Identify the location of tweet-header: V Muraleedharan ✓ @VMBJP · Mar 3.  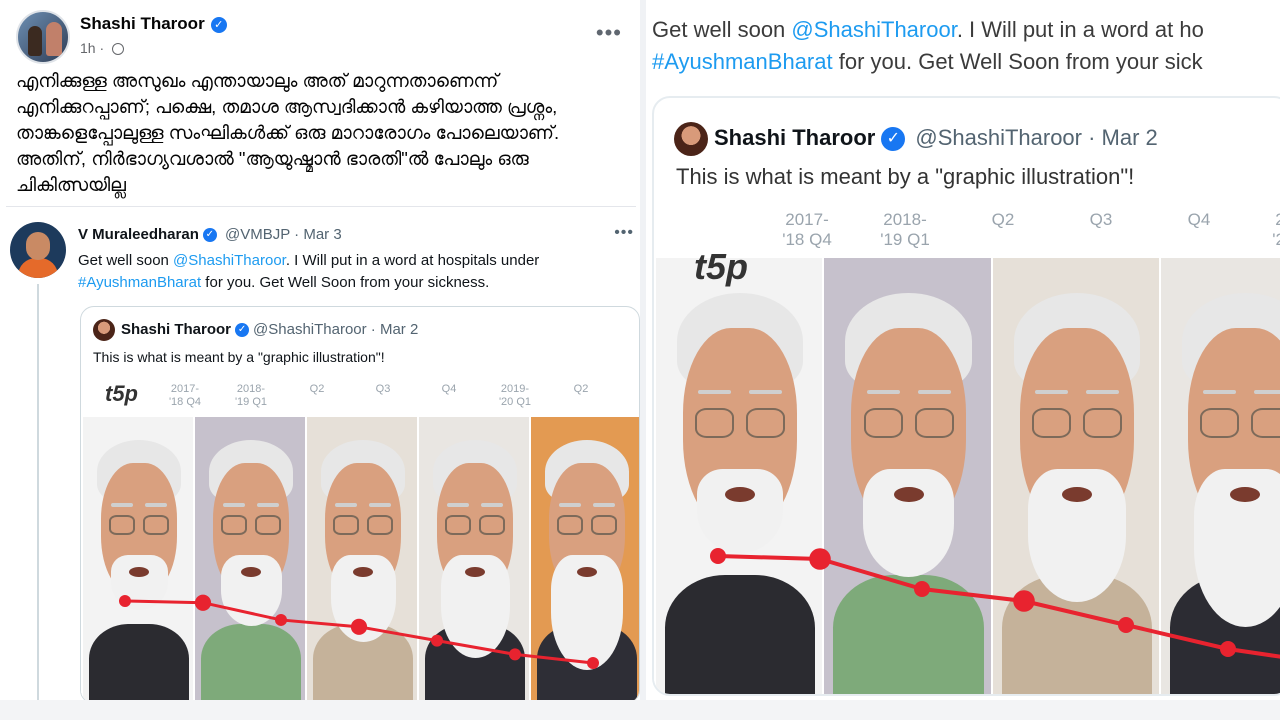
(210, 234).